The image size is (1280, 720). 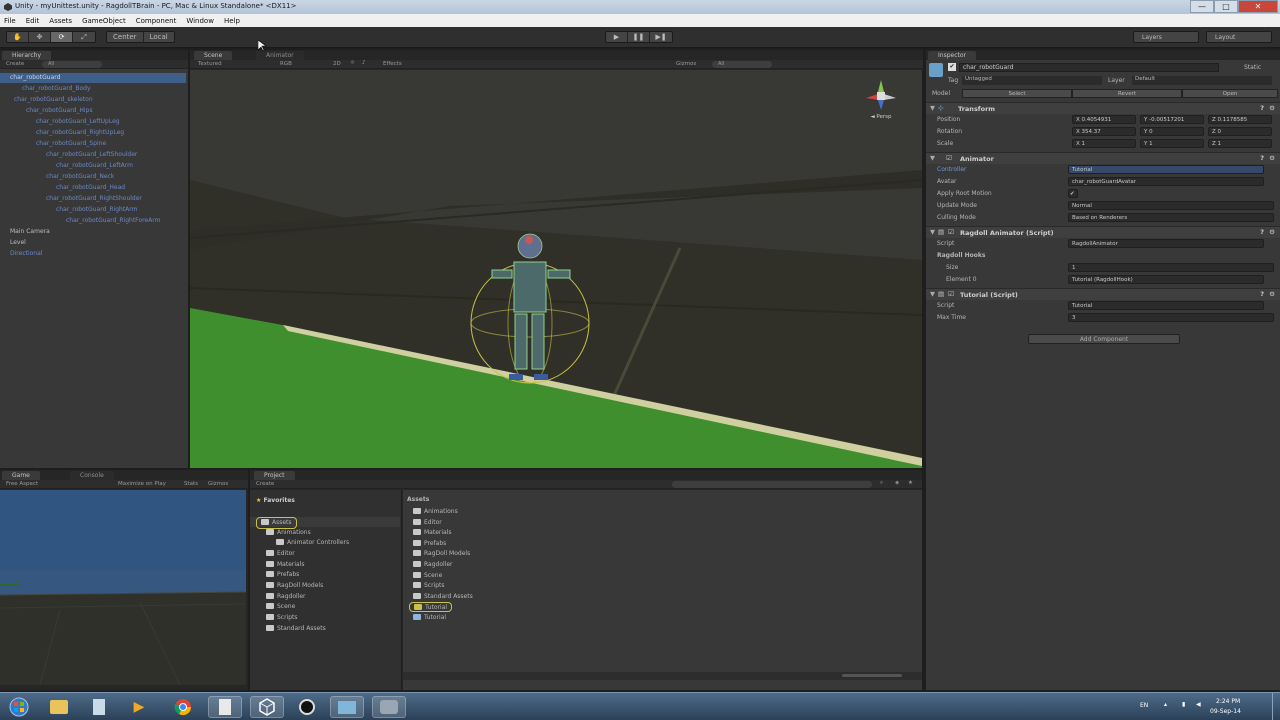 What do you see at coordinates (1104, 119) in the screenshot?
I see `position-x-field: X 0.4054931` at bounding box center [1104, 119].